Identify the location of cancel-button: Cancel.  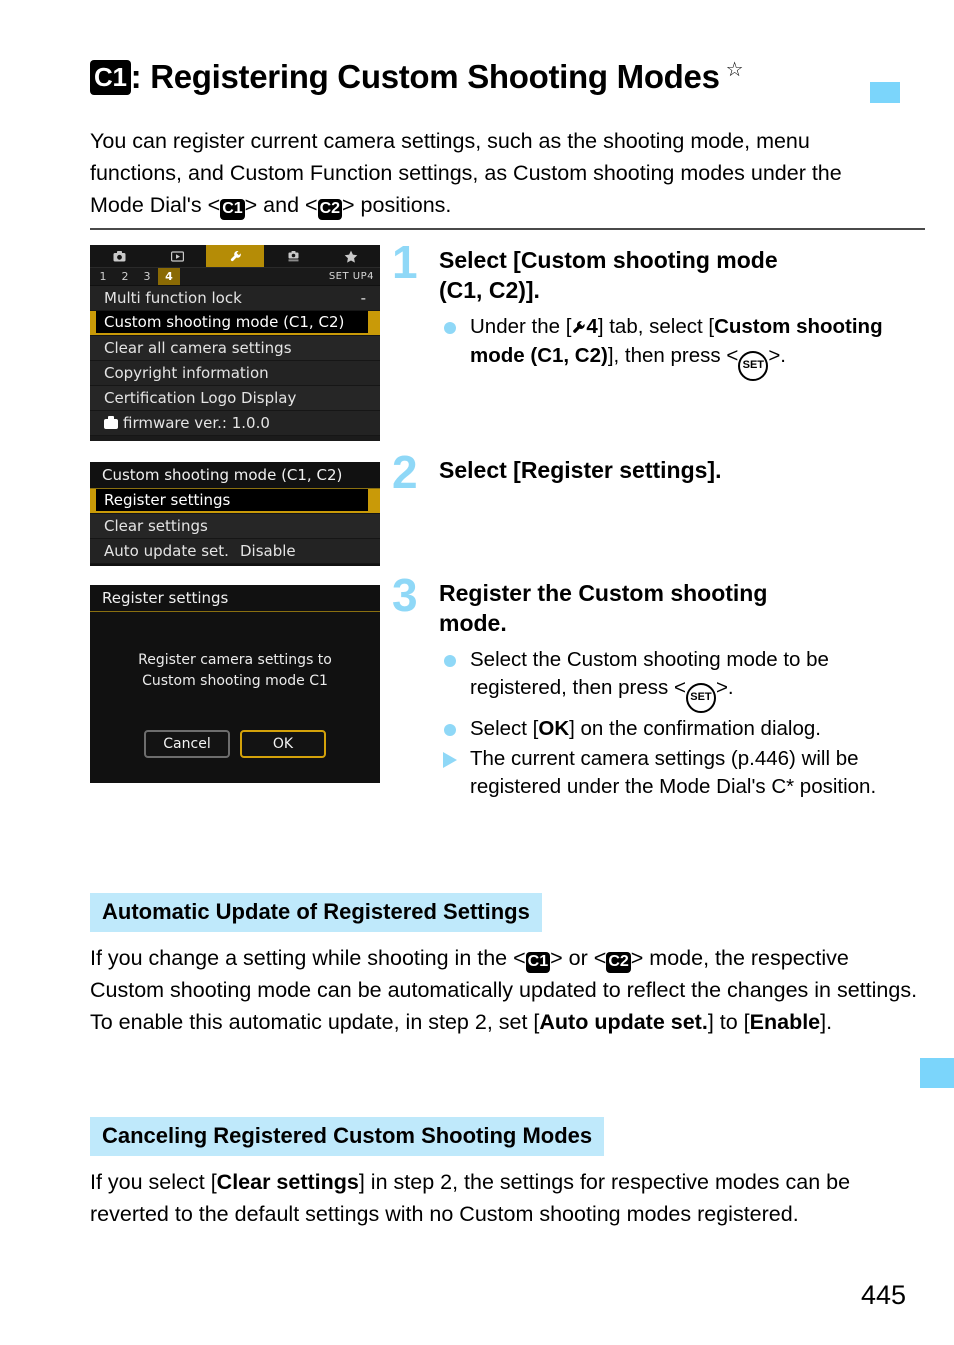
(187, 744).